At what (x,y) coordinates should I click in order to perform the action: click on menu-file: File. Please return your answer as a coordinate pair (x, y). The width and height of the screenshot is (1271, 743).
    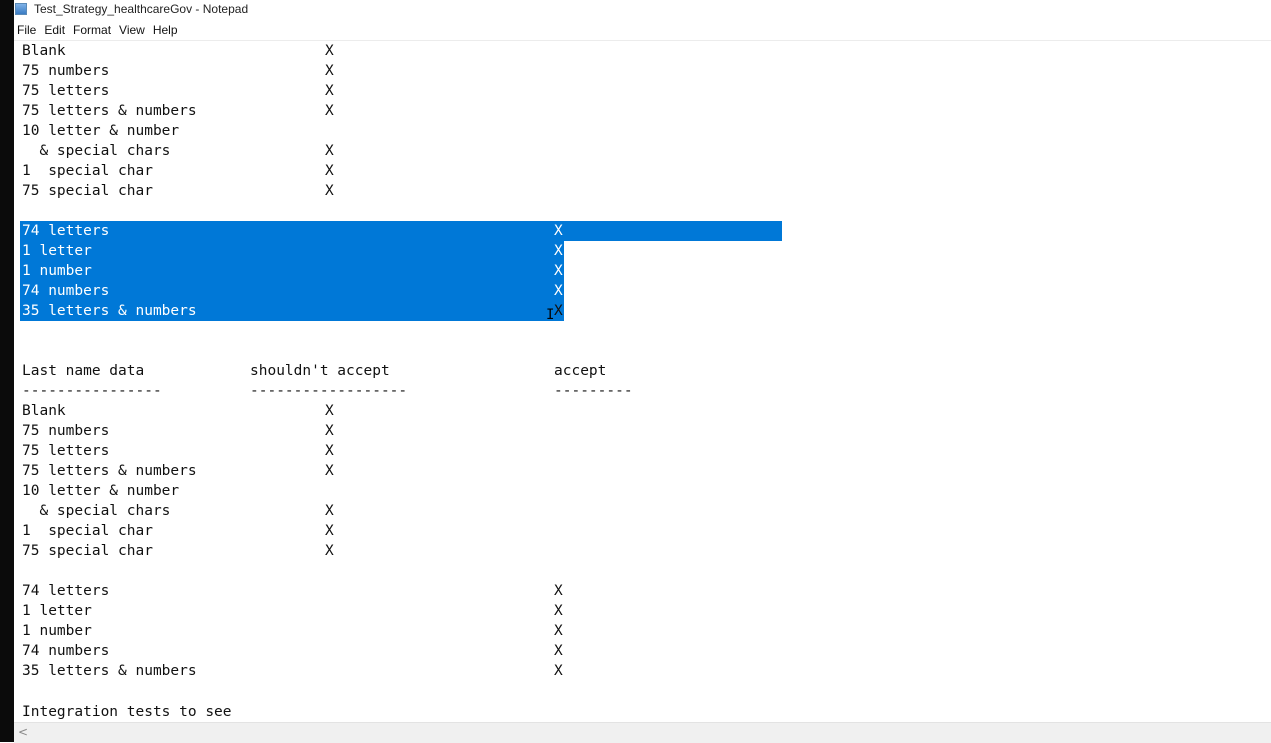
    Looking at the image, I should click on (26, 30).